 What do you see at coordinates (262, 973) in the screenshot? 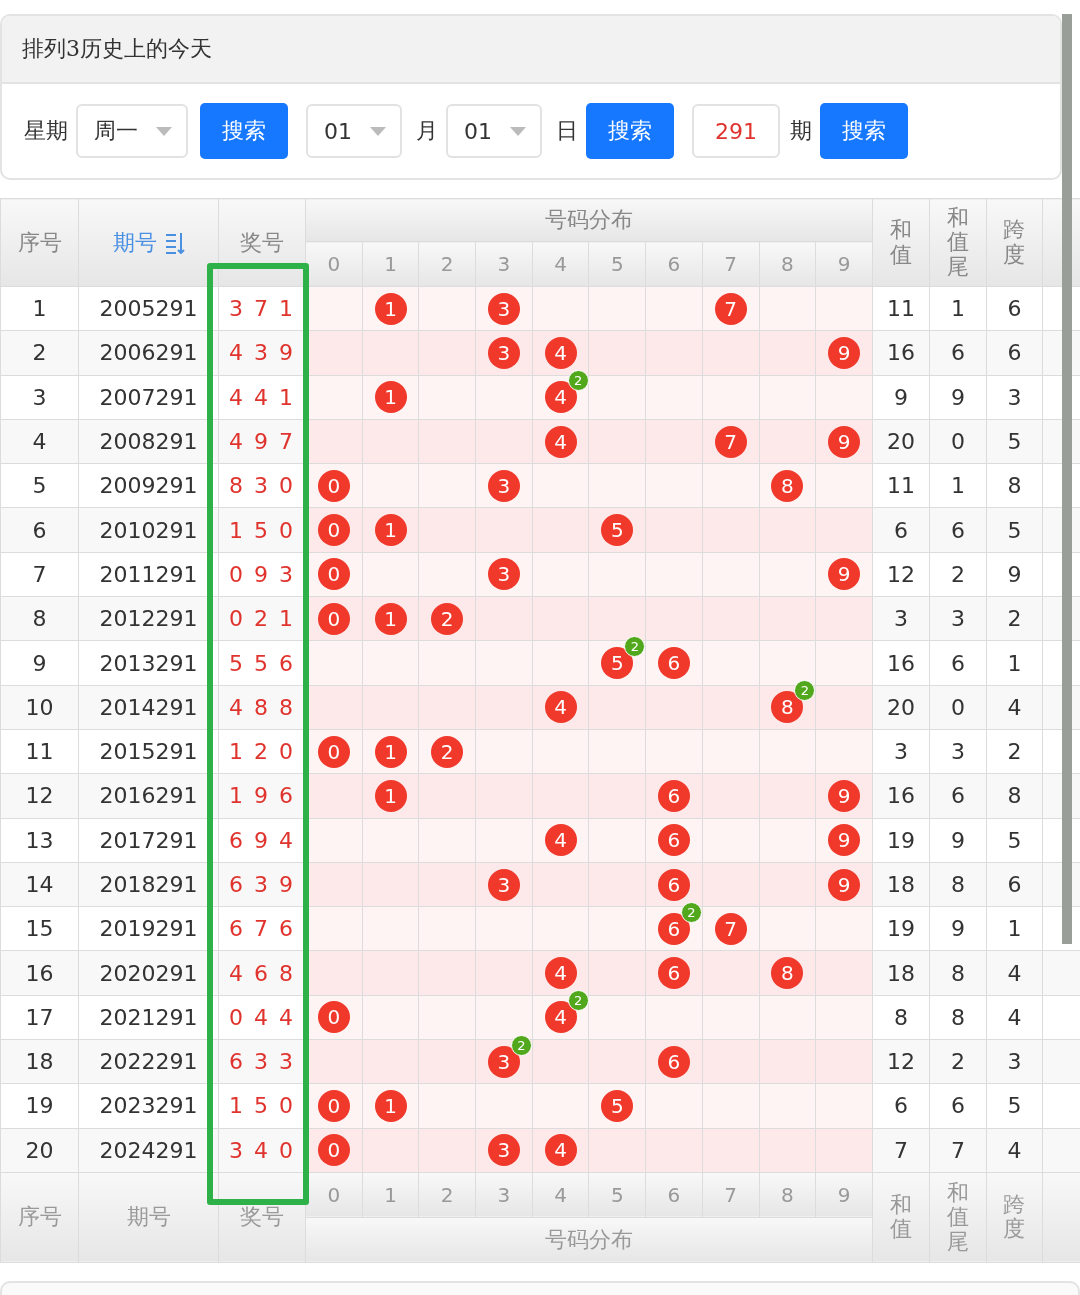
I see `winning-number: 4 6 8` at bounding box center [262, 973].